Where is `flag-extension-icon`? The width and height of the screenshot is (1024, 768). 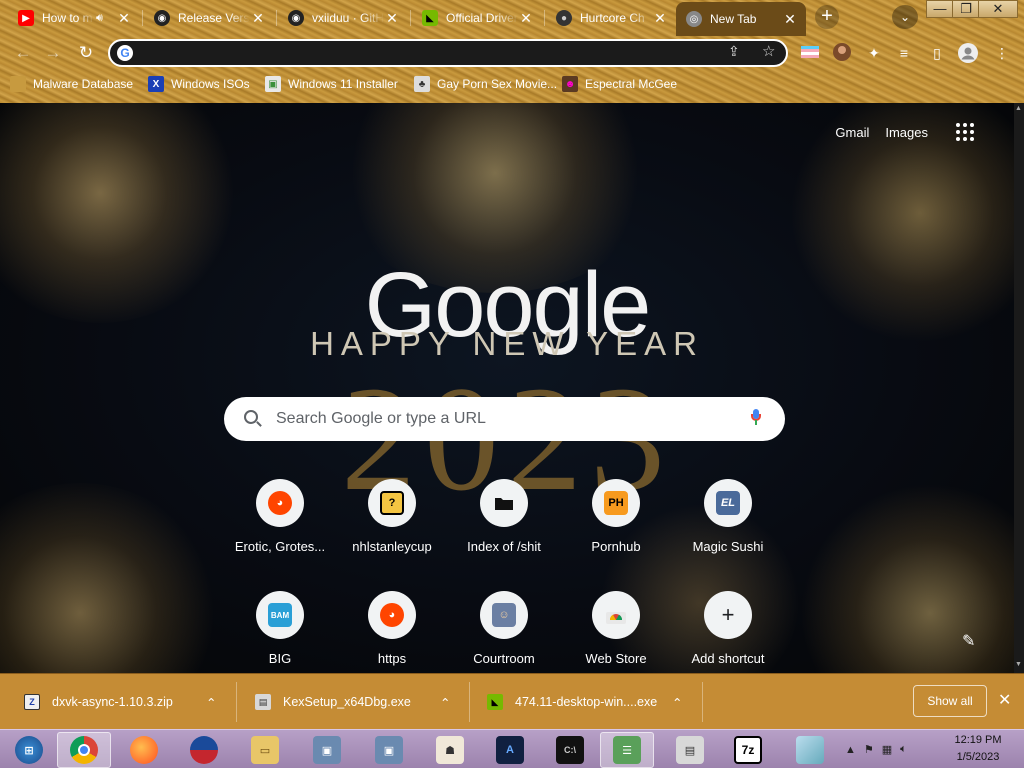
flag-extension-icon is located at coordinates (810, 53).